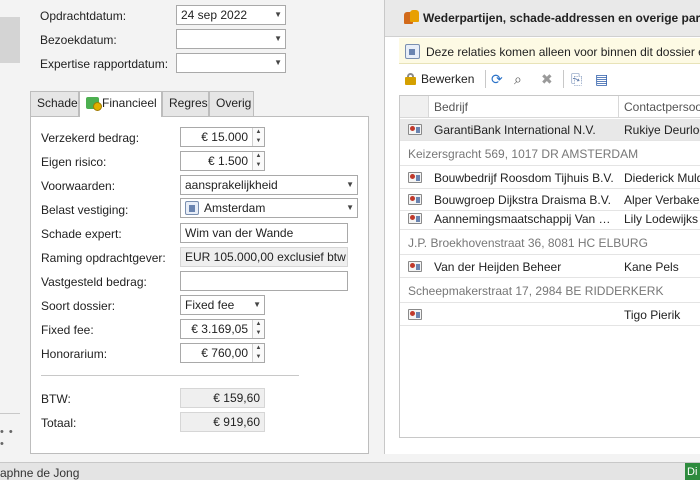 The width and height of the screenshot is (700, 480). I want to click on verzekerd-bedrag-stepper: € 15.000 ▲ ▼, so click(222, 137).